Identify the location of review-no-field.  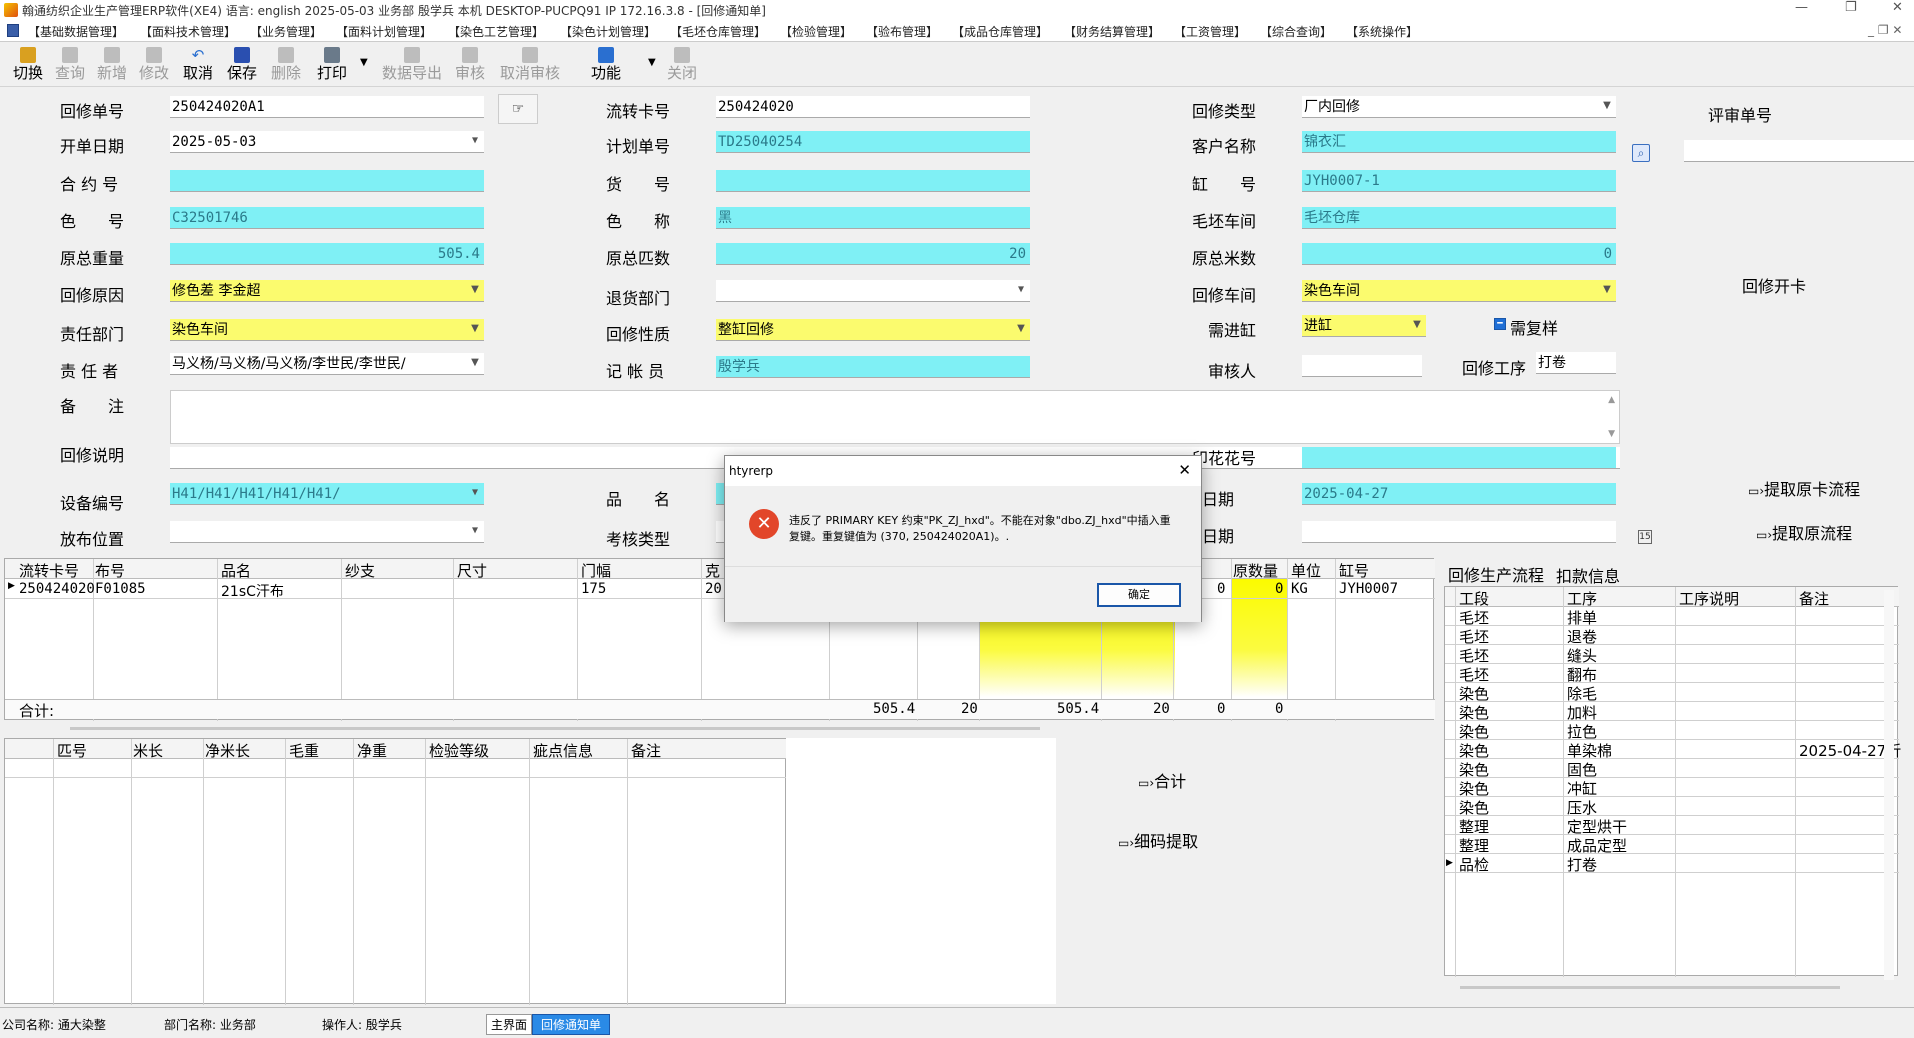
(1799, 151).